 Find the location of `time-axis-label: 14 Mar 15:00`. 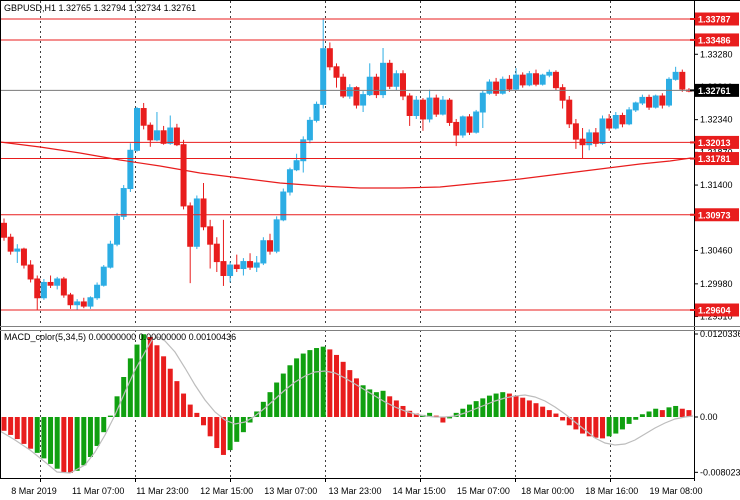

time-axis-label: 14 Mar 15:00 is located at coordinates (419, 491).